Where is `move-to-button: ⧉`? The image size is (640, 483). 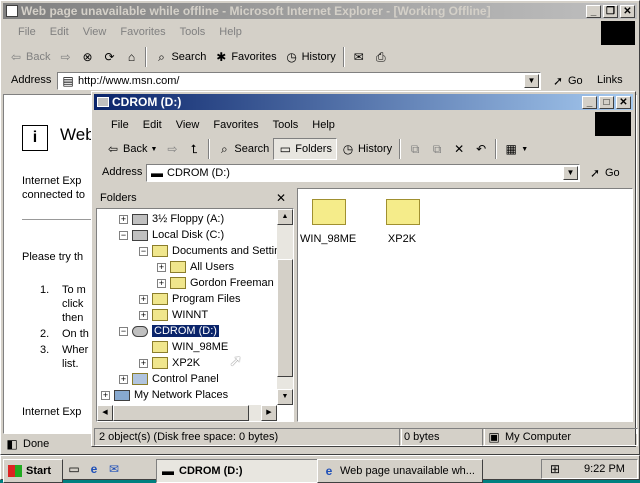
move-to-button: ⧉ is located at coordinates (415, 149).